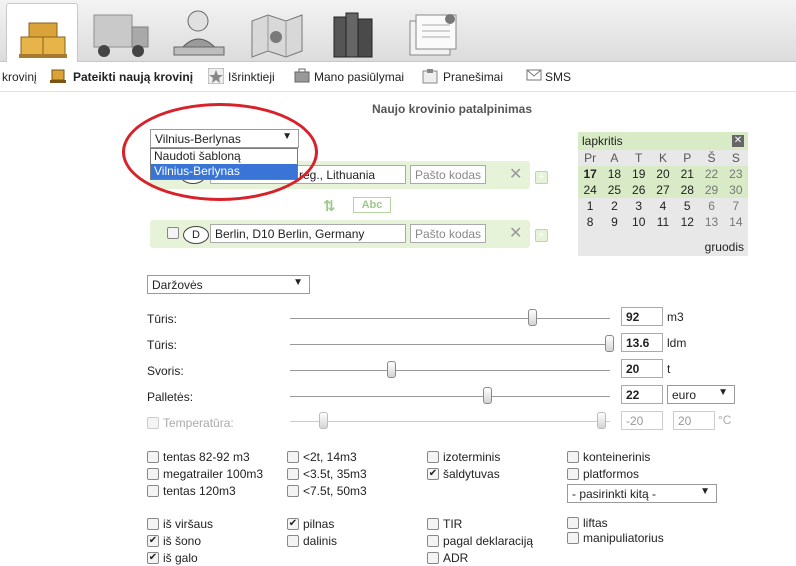 The image size is (796, 566). What do you see at coordinates (642, 368) in the screenshot?
I see `weight-value-input: 20` at bounding box center [642, 368].